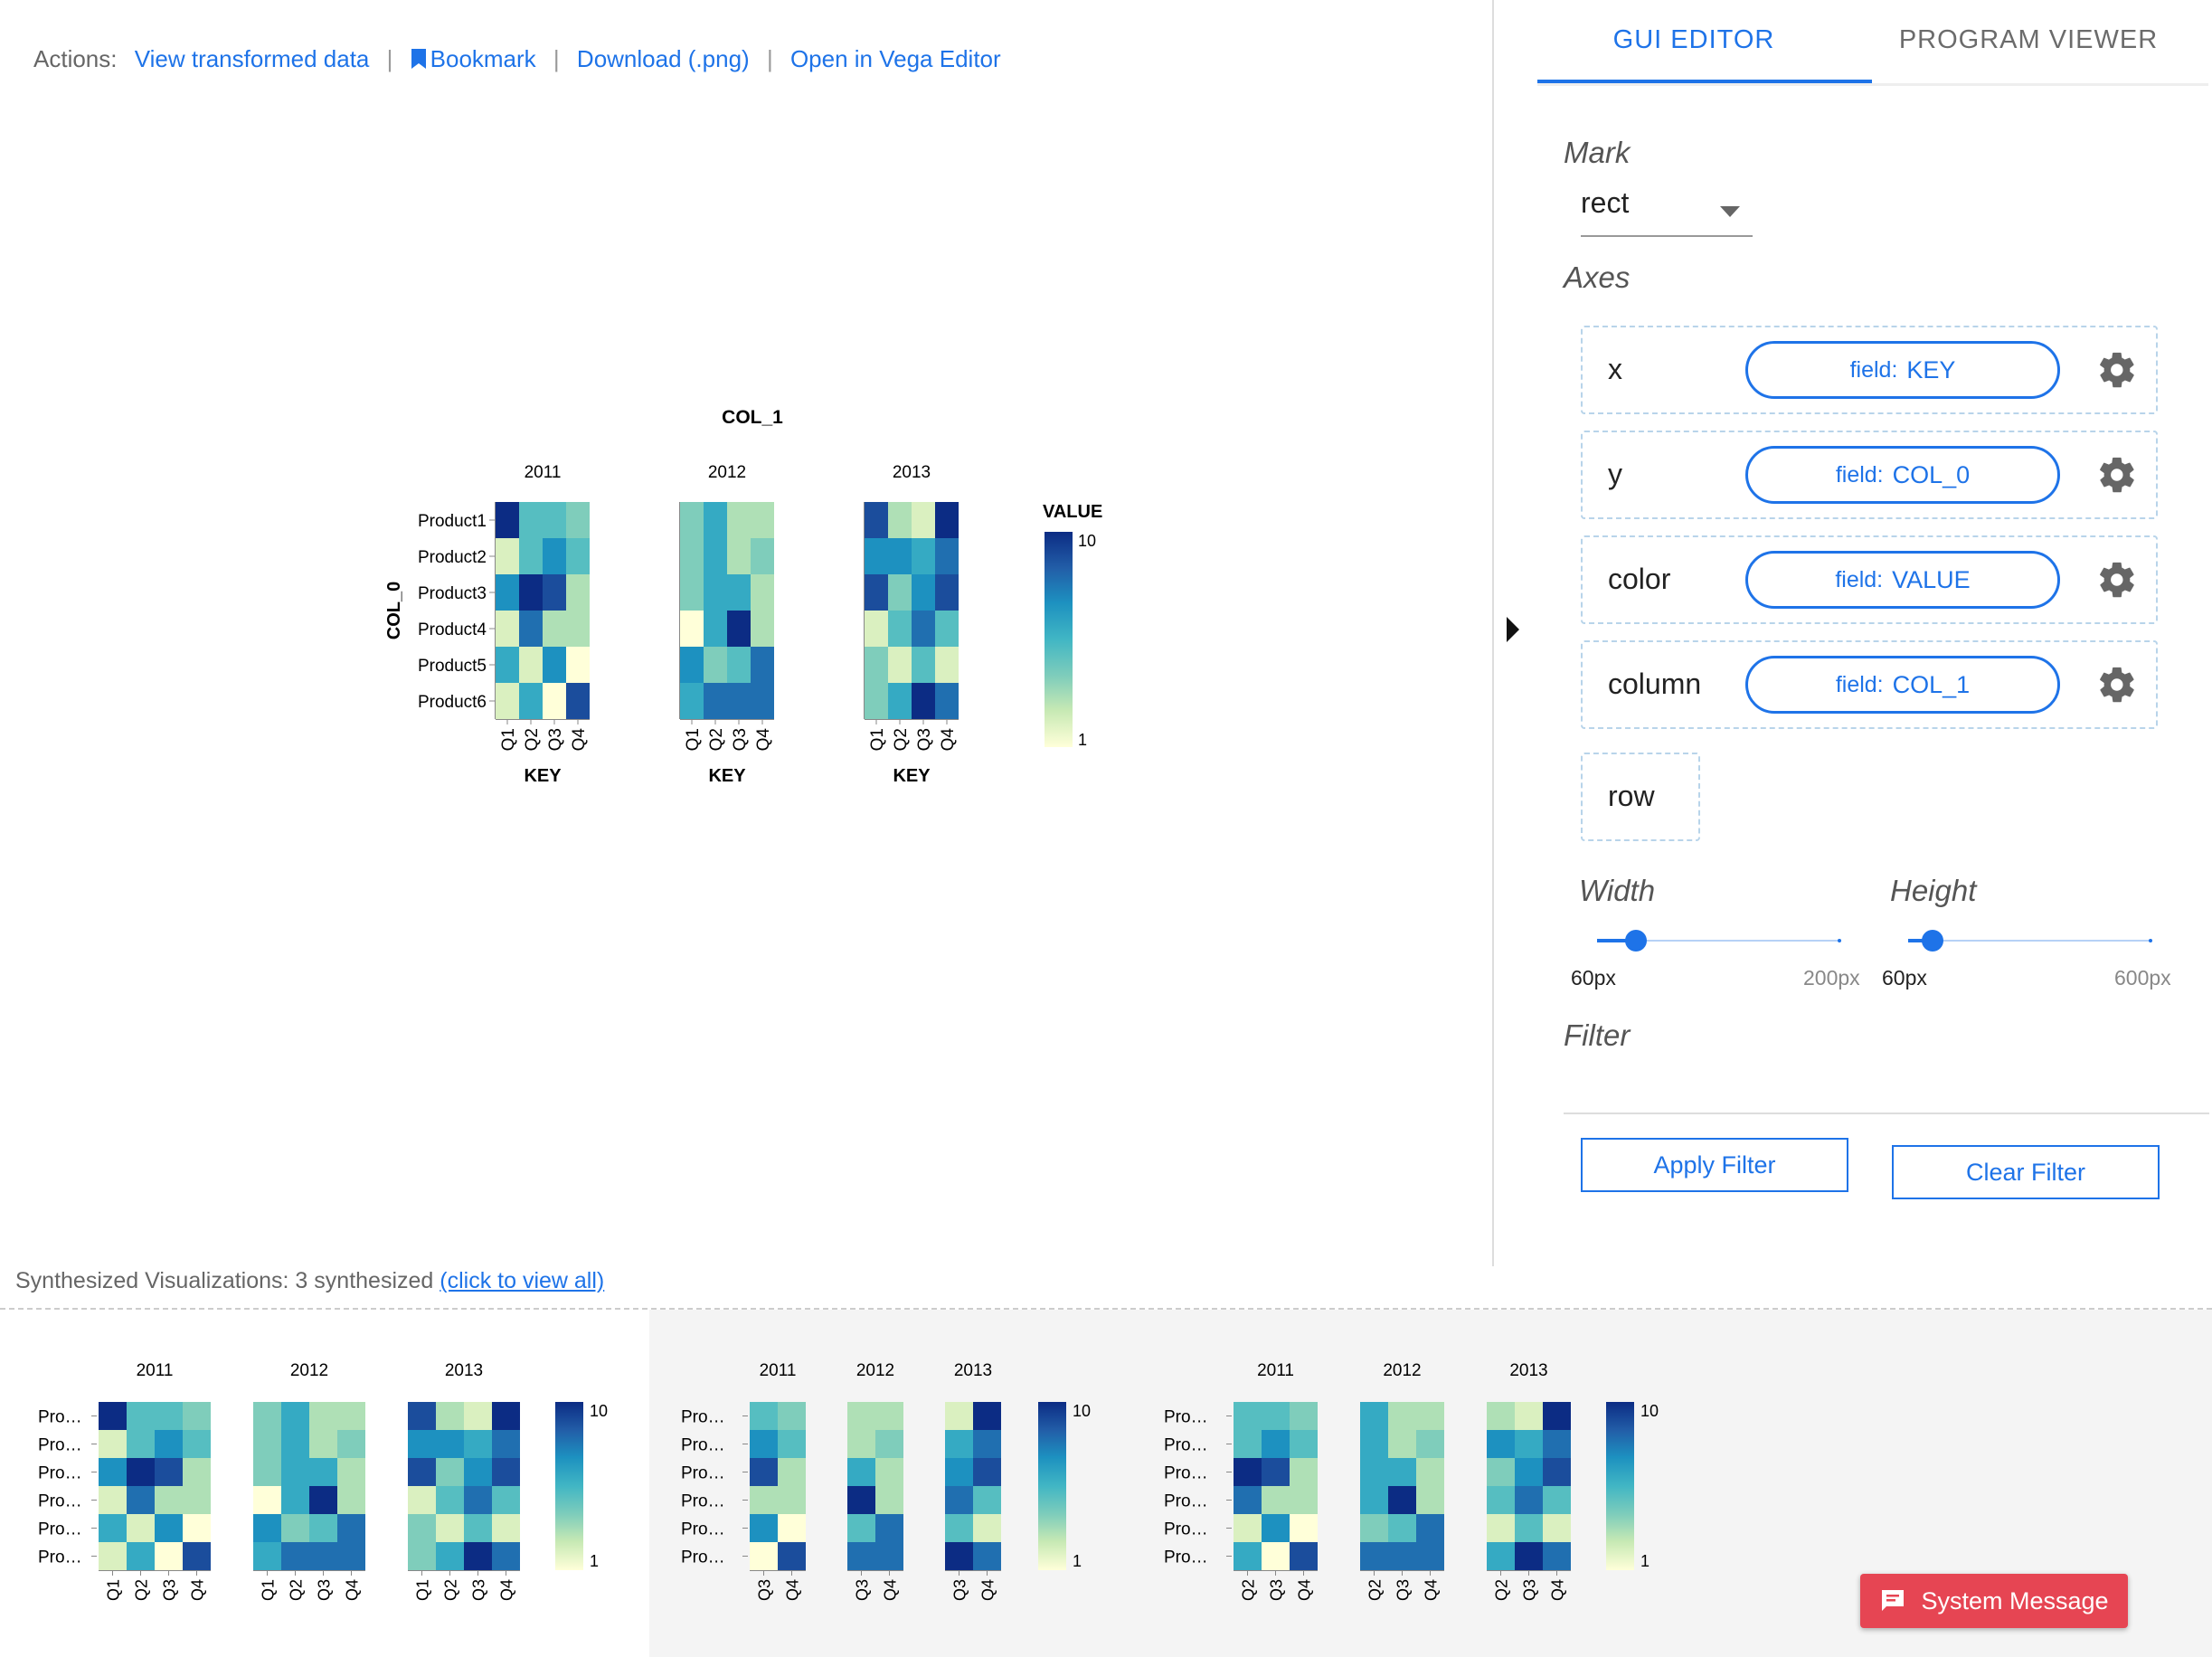 The width and height of the screenshot is (2212, 1657). Describe the element at coordinates (1902, 370) in the screenshot. I see `field-pill: field: KEY` at that location.